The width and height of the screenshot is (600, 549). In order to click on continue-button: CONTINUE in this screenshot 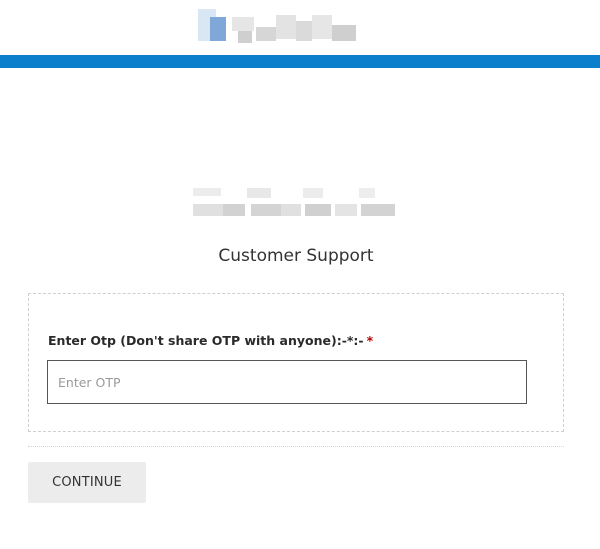, I will do `click(87, 482)`.